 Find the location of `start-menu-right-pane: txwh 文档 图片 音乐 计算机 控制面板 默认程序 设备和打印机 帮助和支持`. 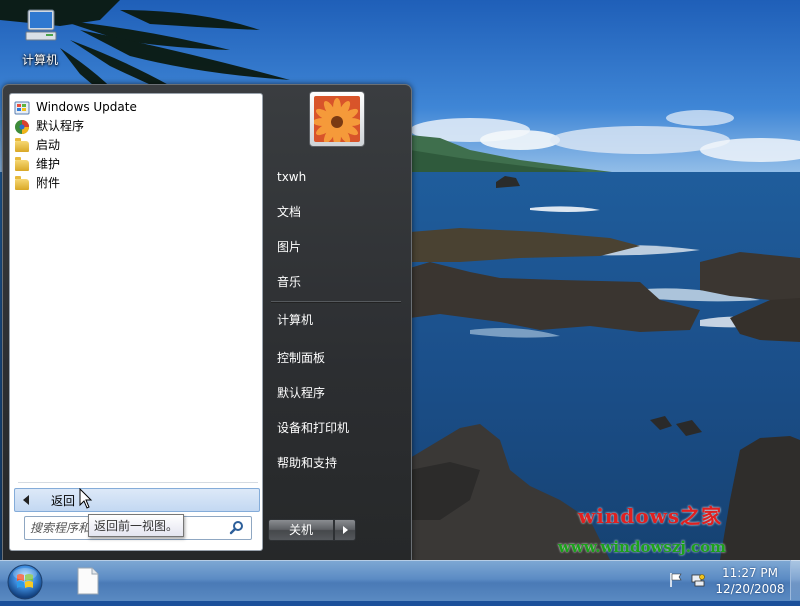

start-menu-right-pane: txwh 文档 图片 音乐 计算机 控制面板 默认程序 设备和打印机 帮助和支持 is located at coordinates (337, 323).